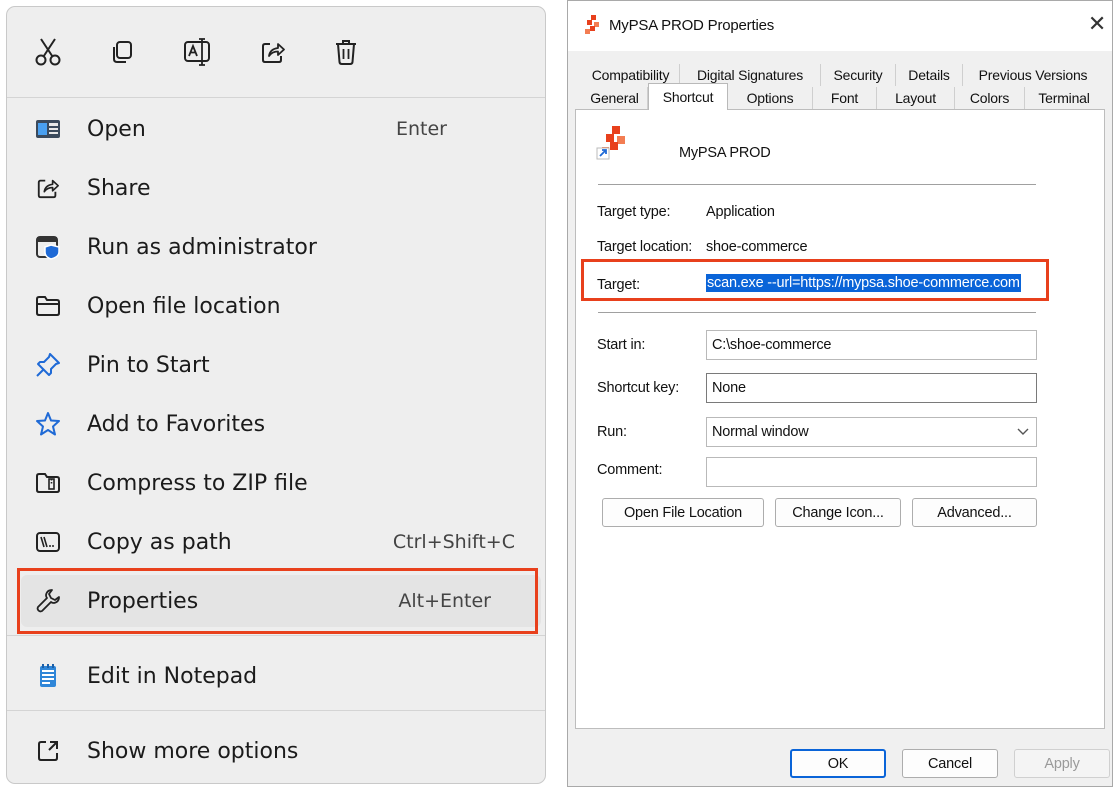 Image resolution: width=1115 pixels, height=787 pixels. I want to click on more-options-icon, so click(48, 751).